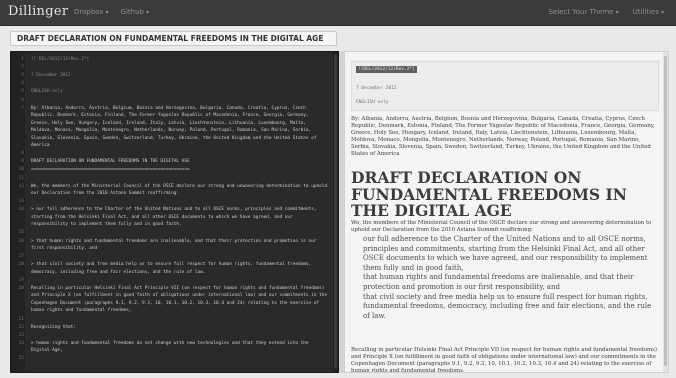 This screenshot has width=676, height=378. What do you see at coordinates (22, 59) in the screenshot?
I see `line-number: 1` at bounding box center [22, 59].